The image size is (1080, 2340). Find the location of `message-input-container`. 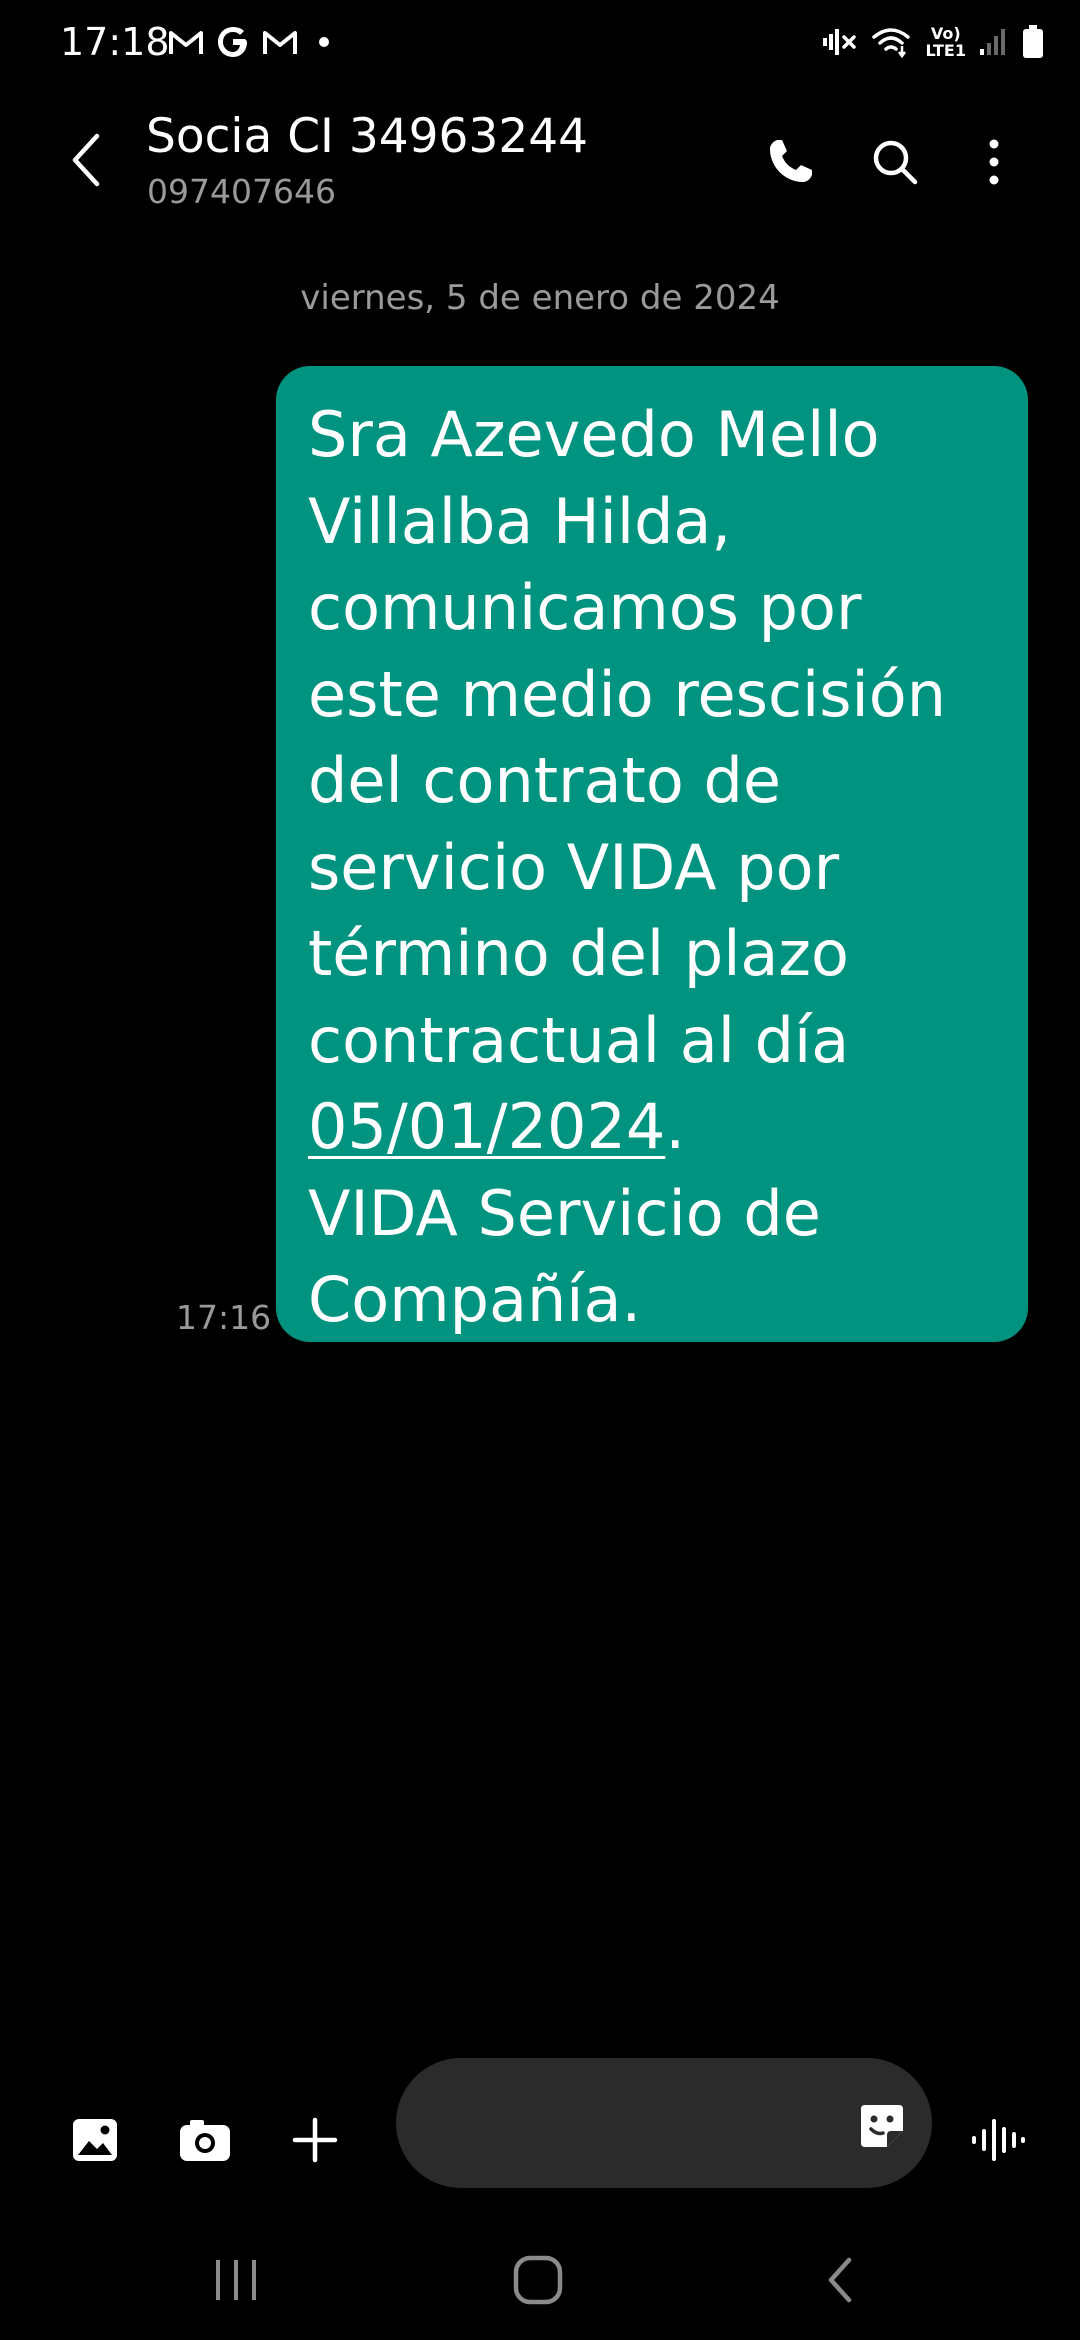

message-input-container is located at coordinates (664, 2124).